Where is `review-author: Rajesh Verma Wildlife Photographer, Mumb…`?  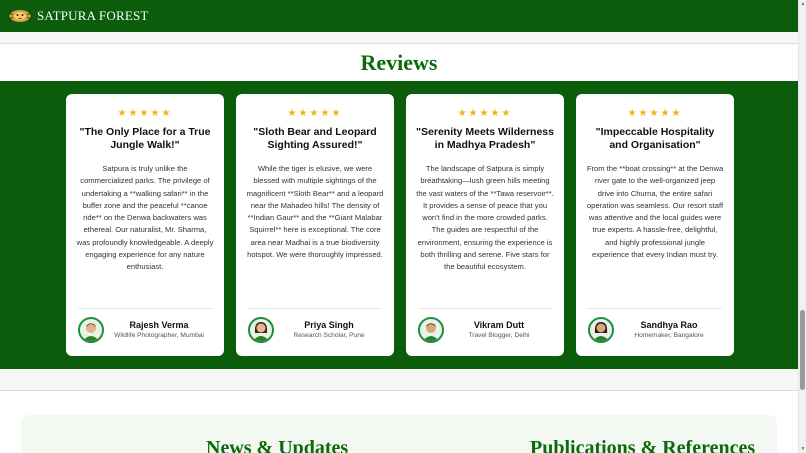
review-author: Rajesh Verma Wildlife Photographer, Mumb… is located at coordinates (146, 330).